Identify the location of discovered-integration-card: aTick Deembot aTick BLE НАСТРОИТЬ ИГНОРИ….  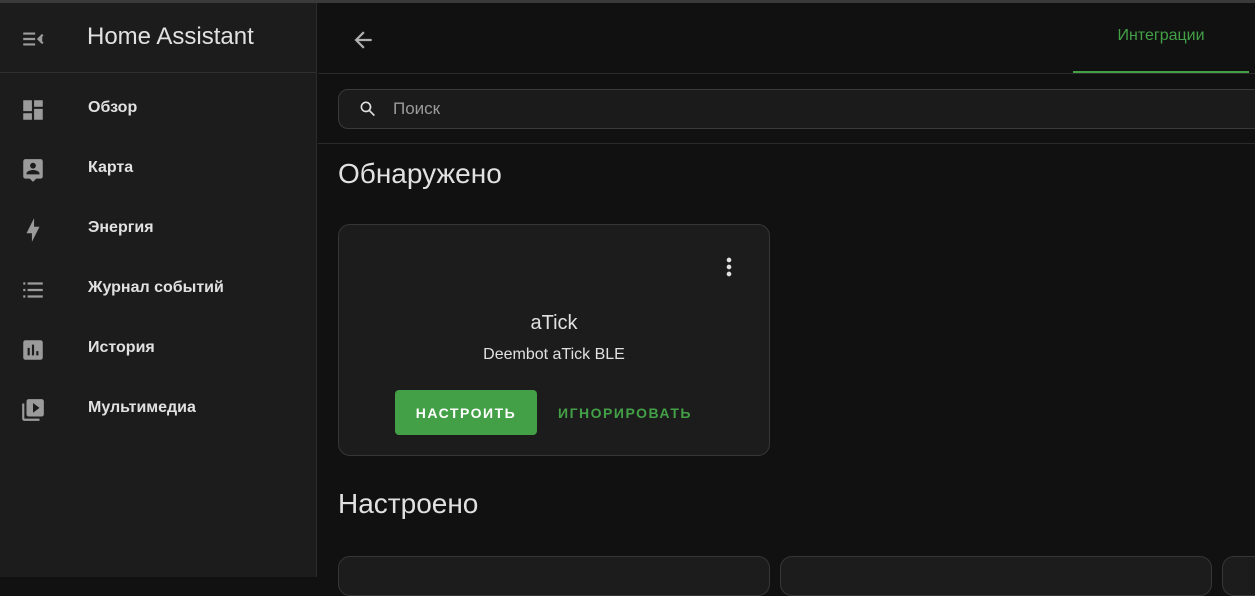
(554, 340).